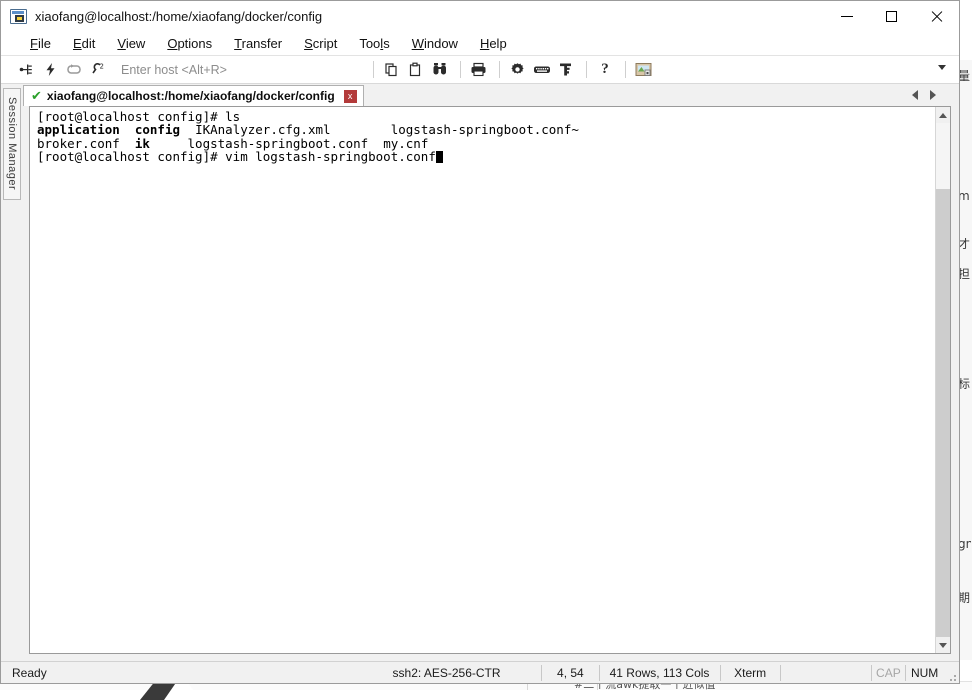 This screenshot has width=972, height=700. Describe the element at coordinates (570, 672) in the screenshot. I see `status-cursor-position: 4, 54` at that location.